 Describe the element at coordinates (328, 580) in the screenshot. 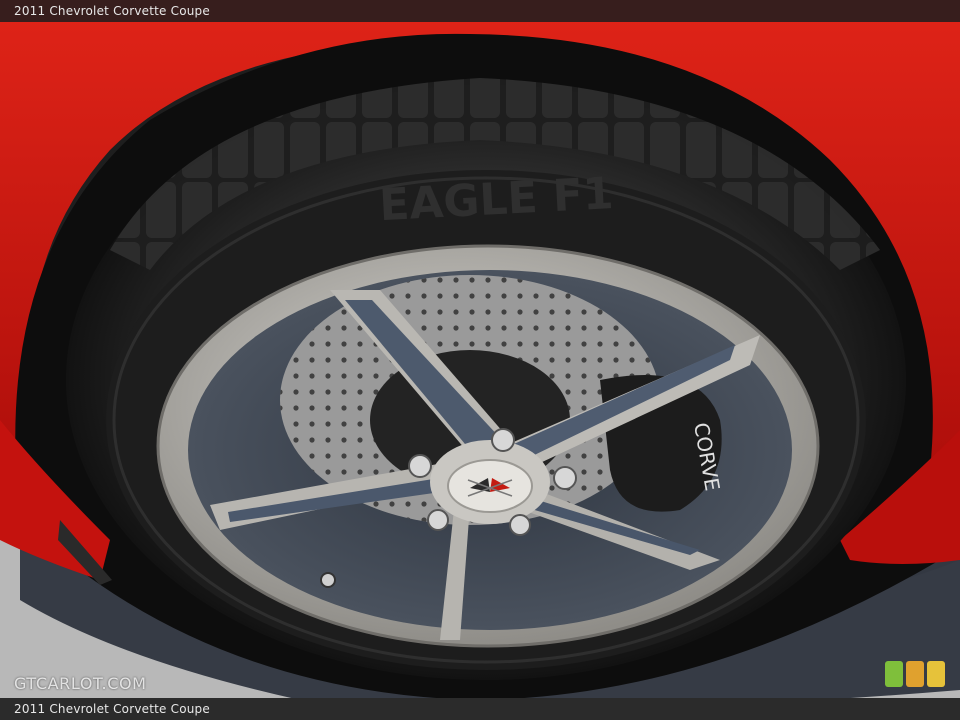

I see `valve-stem` at that location.